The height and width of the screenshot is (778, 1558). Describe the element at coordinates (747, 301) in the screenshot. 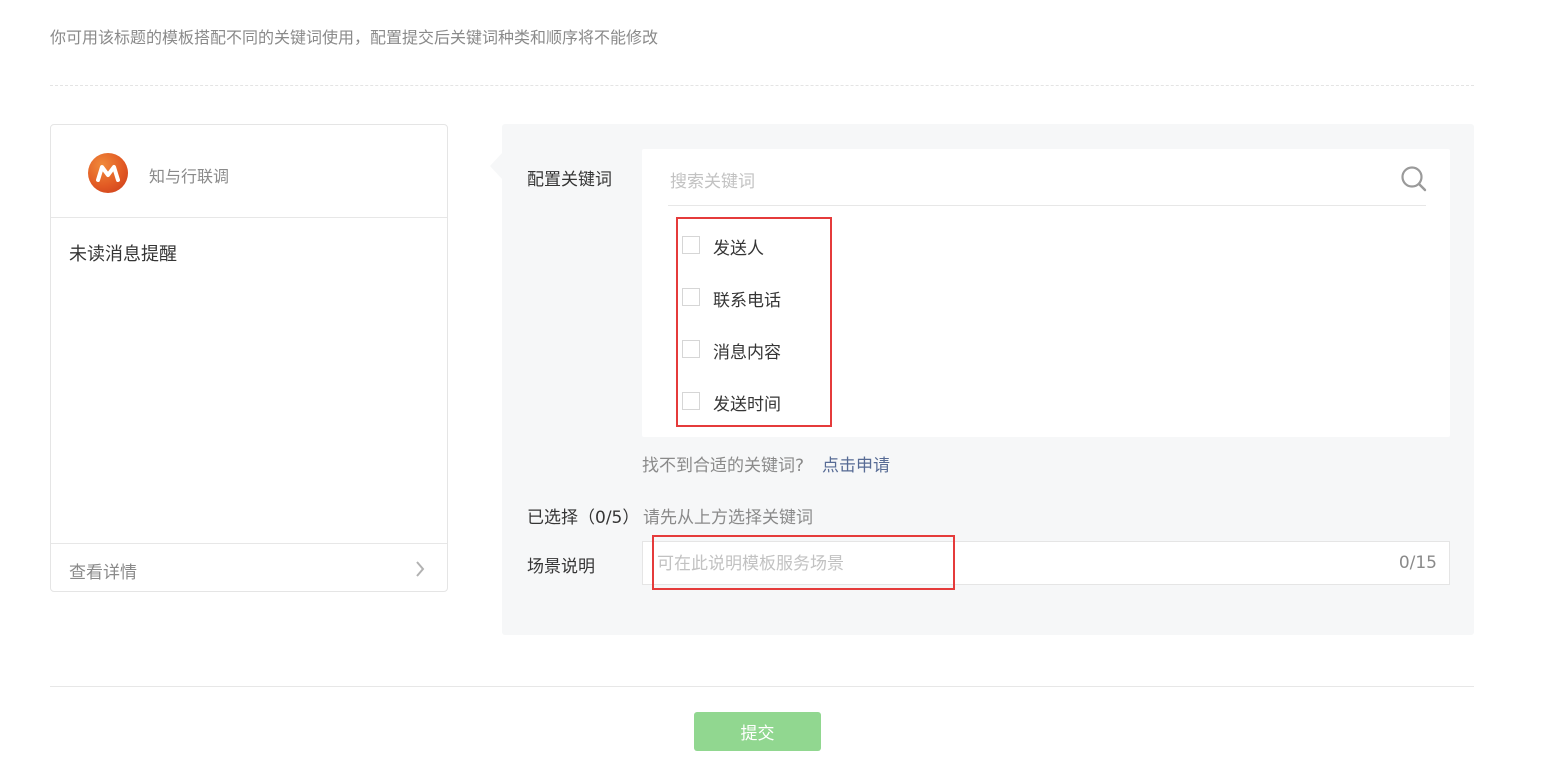

I see `keyword-label: 联系电话` at that location.